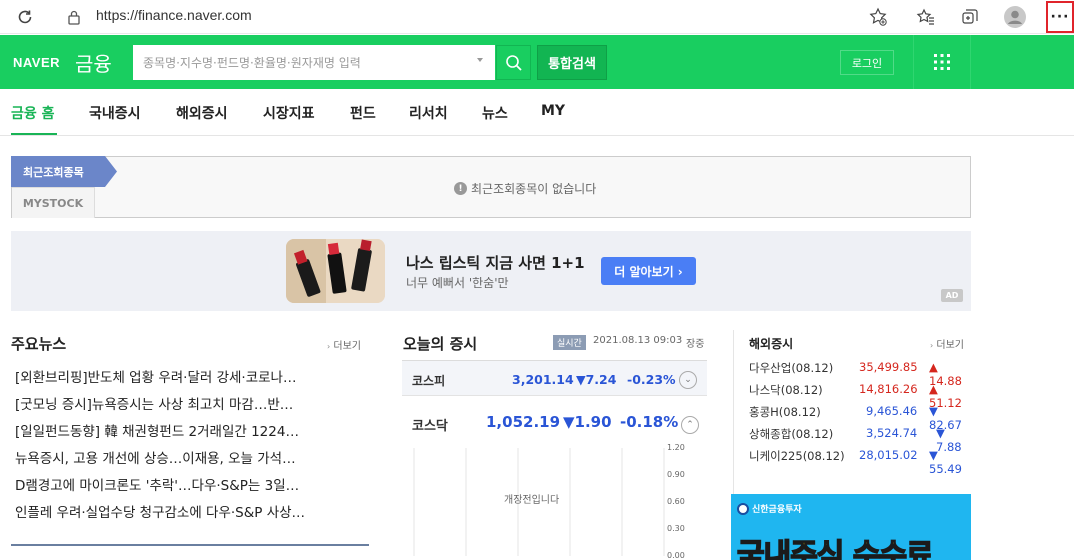 The width and height of the screenshot is (1074, 560). Describe the element at coordinates (860, 418) in the screenshot. I see `overseas-row: 홍콩H(08.12) 9,465.46 ▼ 82.67` at that location.